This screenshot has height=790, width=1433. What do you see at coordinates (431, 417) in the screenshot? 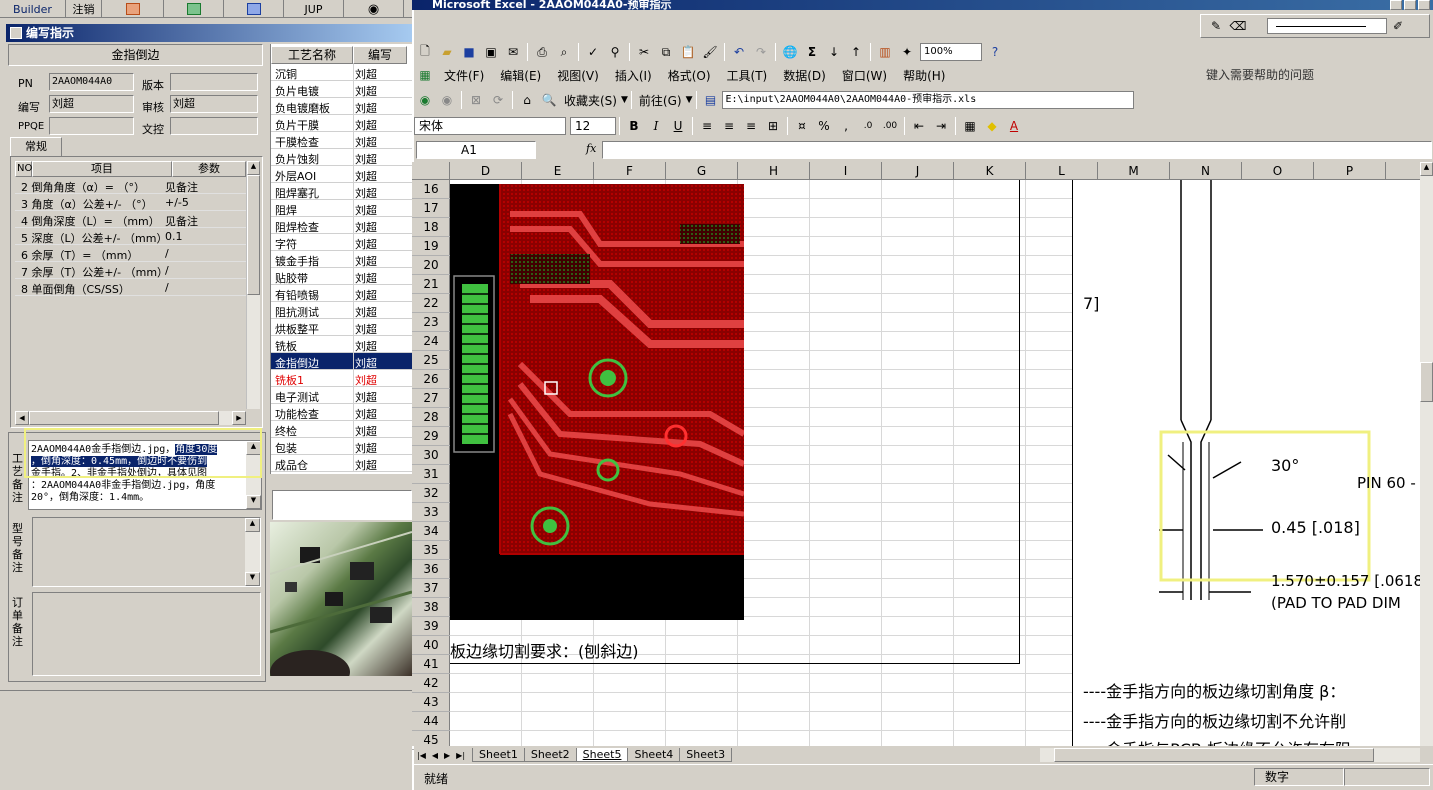
I see `row-header: 28` at bounding box center [431, 417].